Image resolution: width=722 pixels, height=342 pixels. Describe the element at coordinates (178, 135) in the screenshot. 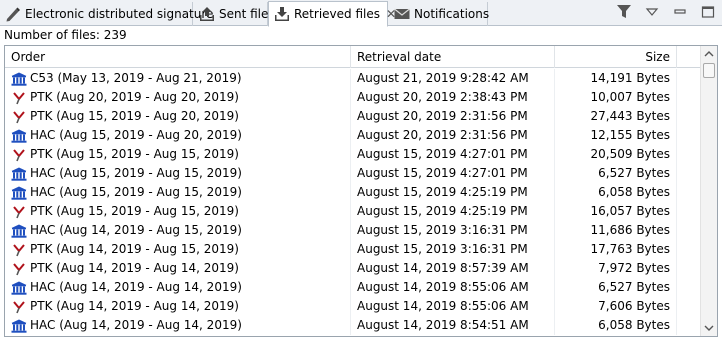

I see `order-cell: HAC (Aug 15, 2019 - Aug 20, 2019)` at that location.